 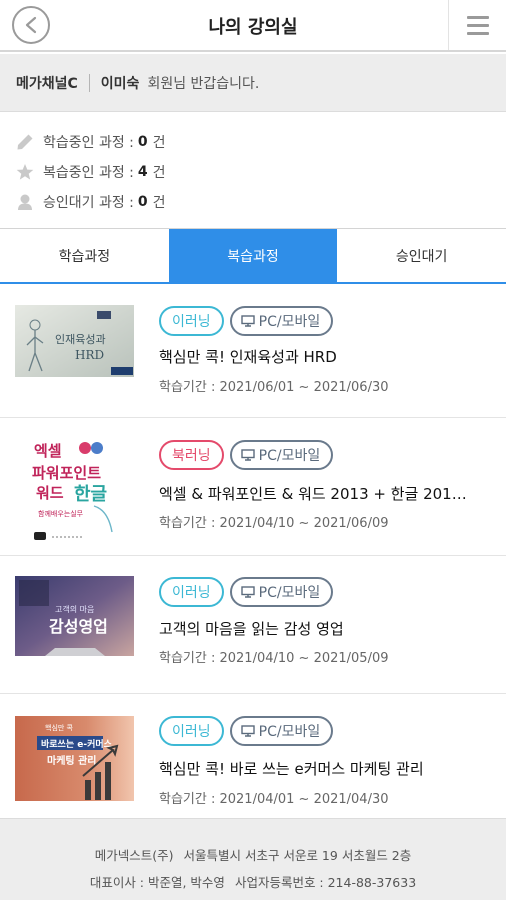 What do you see at coordinates (421, 255) in the screenshot?
I see `tab-pending: 승인대기` at bounding box center [421, 255].